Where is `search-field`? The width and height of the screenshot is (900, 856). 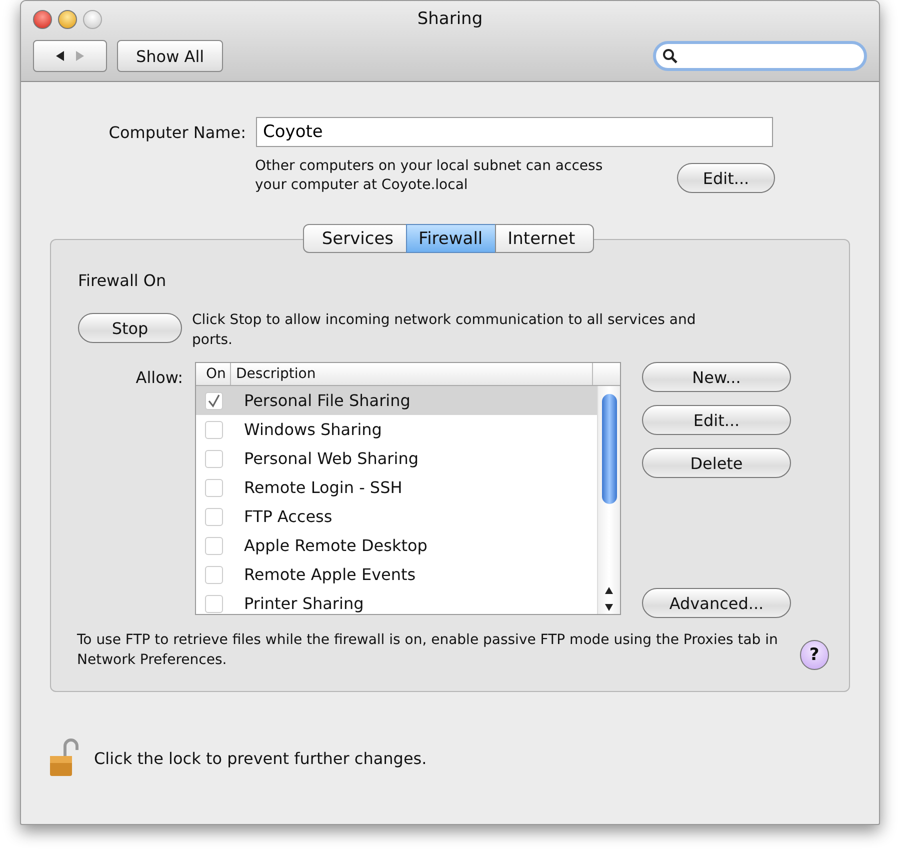
search-field is located at coordinates (760, 56).